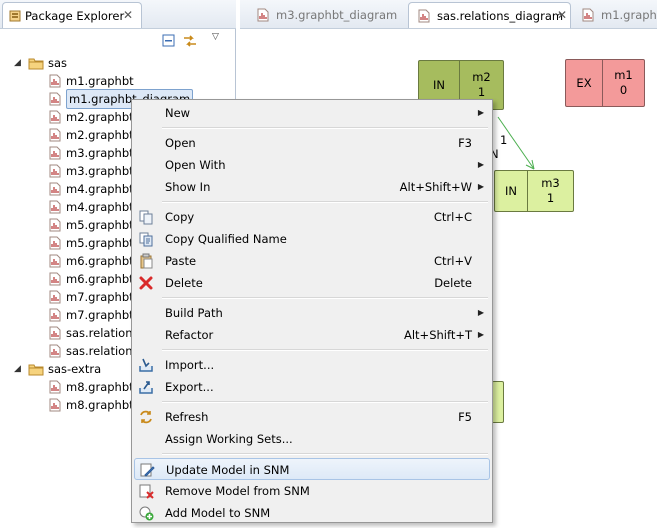 Image resolution: width=657 pixels, height=528 pixels. I want to click on menu-item-label: Paste, so click(181, 261).